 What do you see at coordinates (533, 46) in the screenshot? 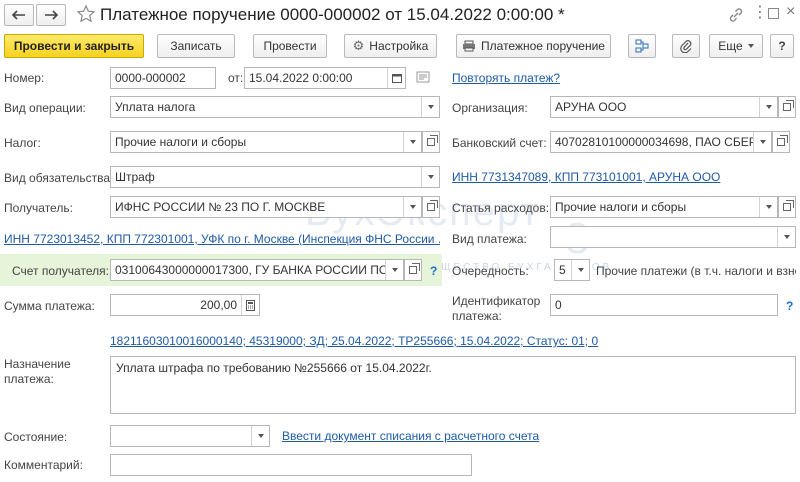
I see `print-payment-order-button: Платежное поручение` at bounding box center [533, 46].